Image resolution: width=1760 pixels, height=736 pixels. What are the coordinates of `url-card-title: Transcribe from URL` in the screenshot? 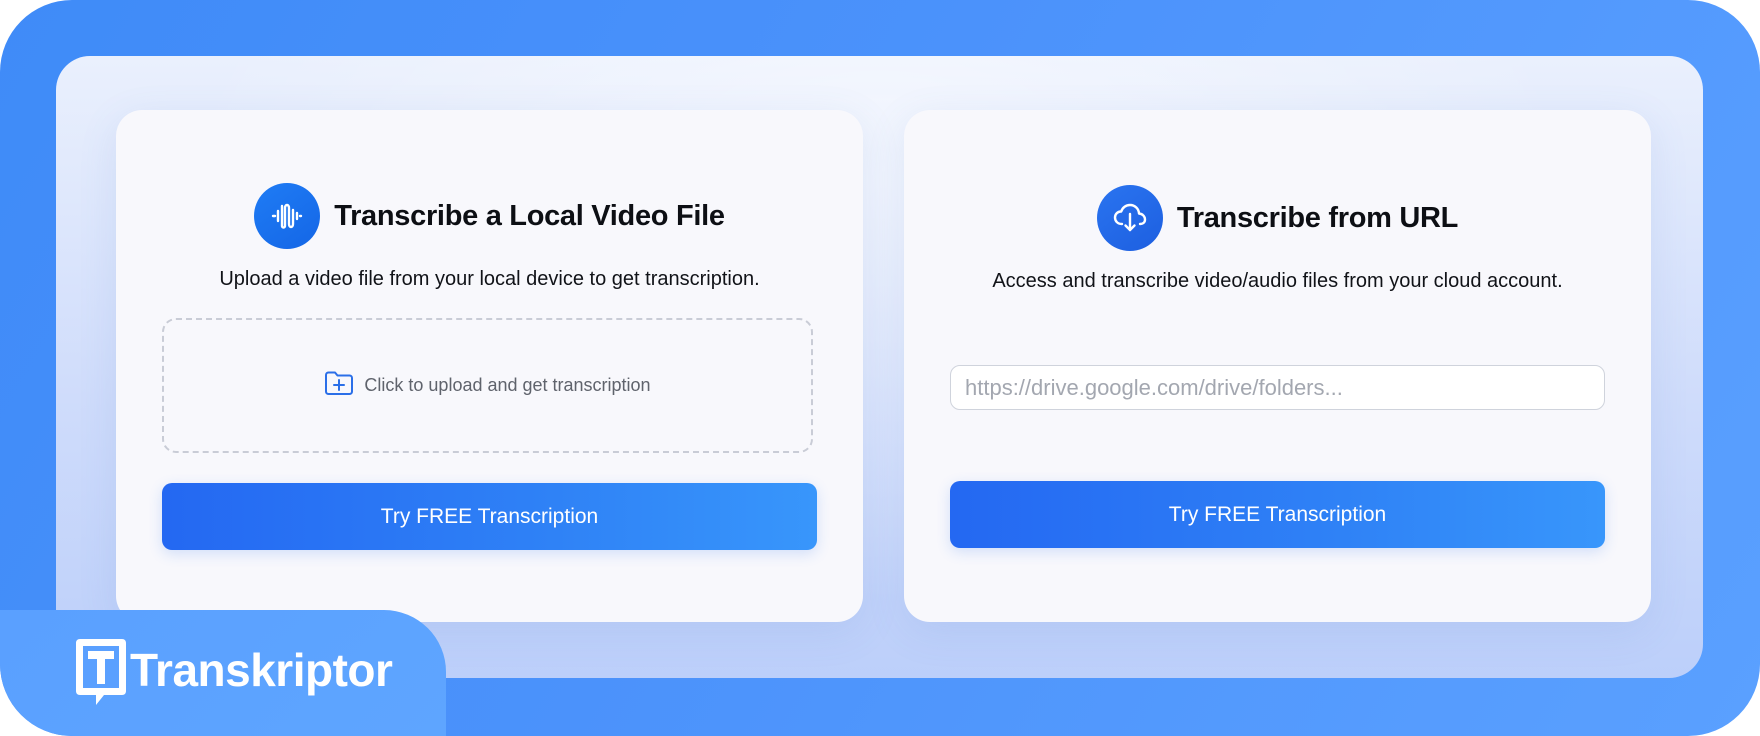 It's located at (1317, 217).